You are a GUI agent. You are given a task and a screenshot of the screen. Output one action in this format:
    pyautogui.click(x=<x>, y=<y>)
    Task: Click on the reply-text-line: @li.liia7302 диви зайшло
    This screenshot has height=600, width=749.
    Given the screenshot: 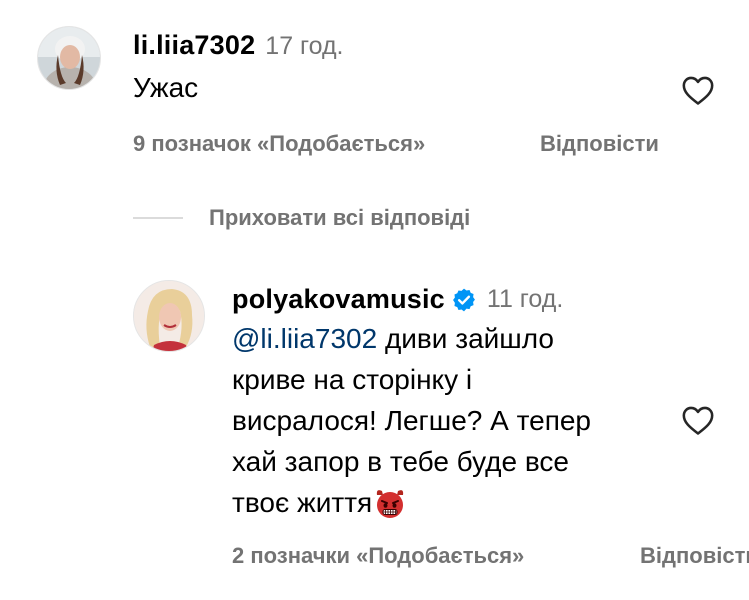 What is the action you would take?
    pyautogui.click(x=411, y=338)
    